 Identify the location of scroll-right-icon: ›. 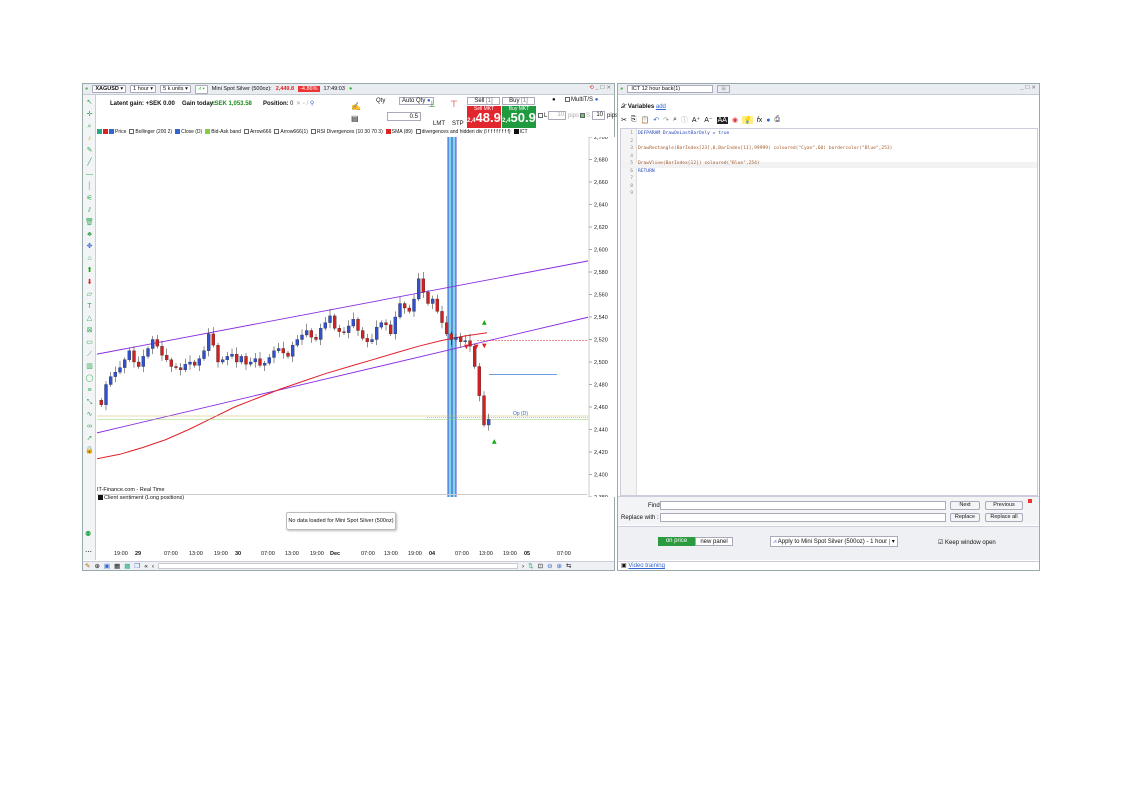
(523, 566).